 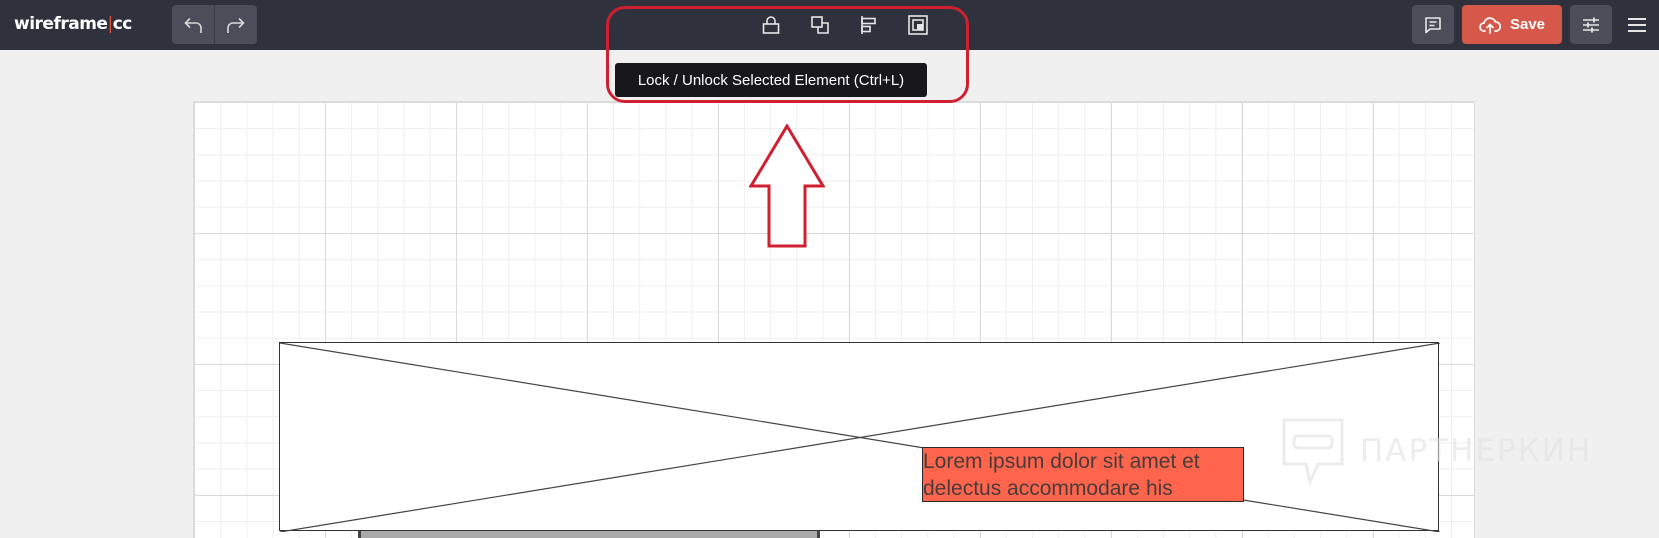 I want to click on save-button: Save, so click(x=1512, y=24).